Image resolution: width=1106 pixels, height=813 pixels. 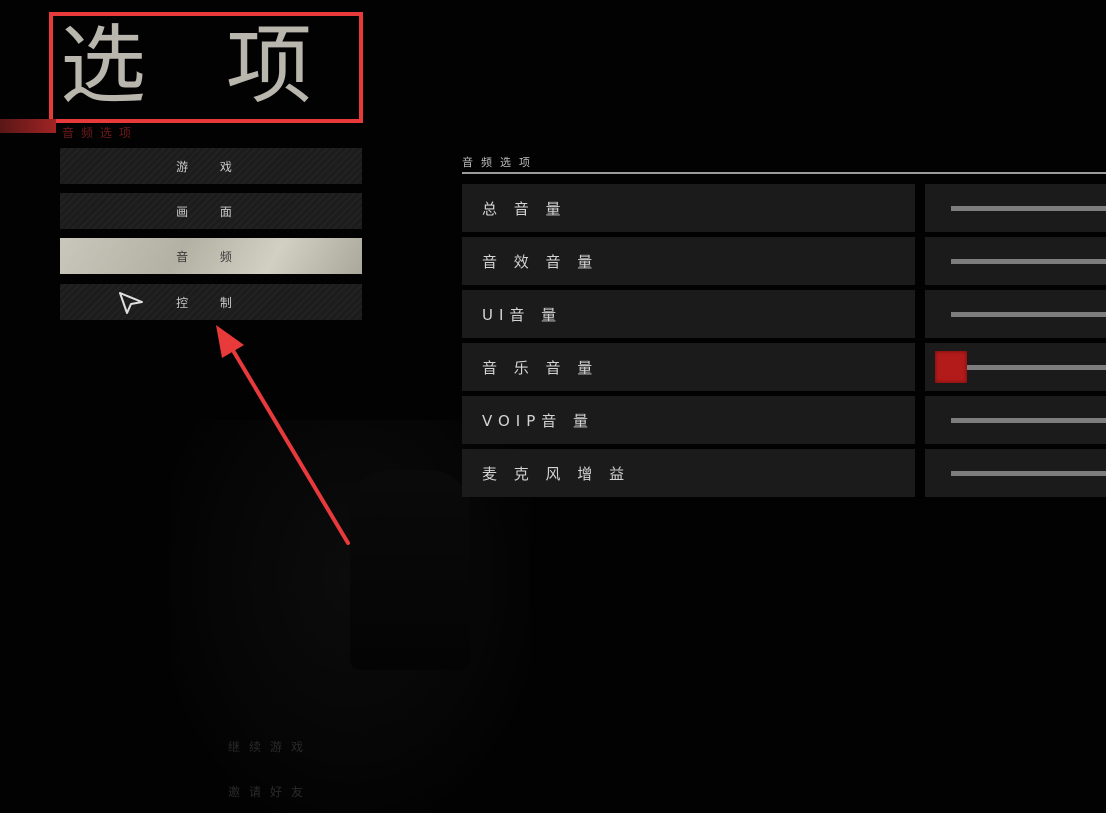 I want to click on panel-divider, so click(x=784, y=173).